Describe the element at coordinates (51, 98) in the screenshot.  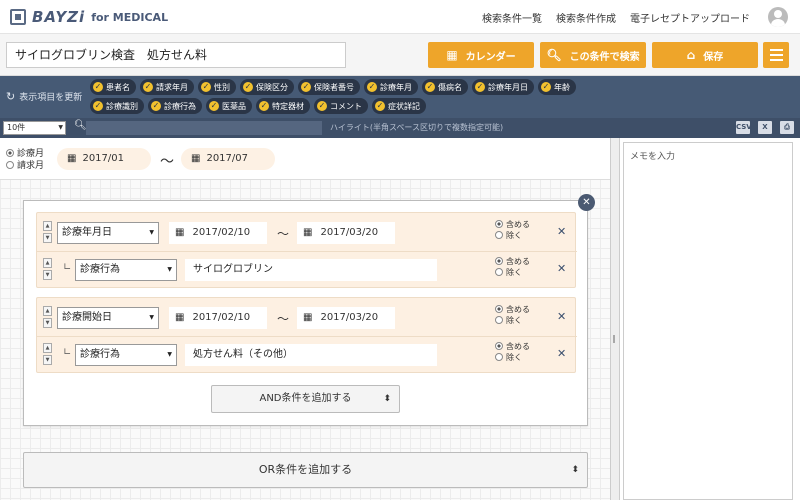
I see `refresh-label: 表示項目を更新` at that location.